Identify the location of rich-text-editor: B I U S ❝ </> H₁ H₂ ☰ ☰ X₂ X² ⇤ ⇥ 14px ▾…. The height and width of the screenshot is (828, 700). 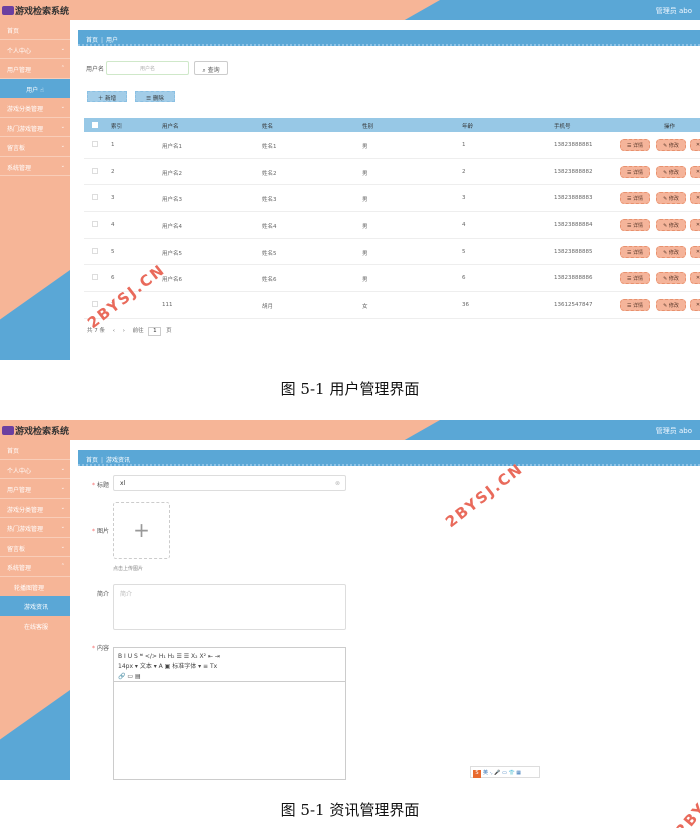
(229, 713).